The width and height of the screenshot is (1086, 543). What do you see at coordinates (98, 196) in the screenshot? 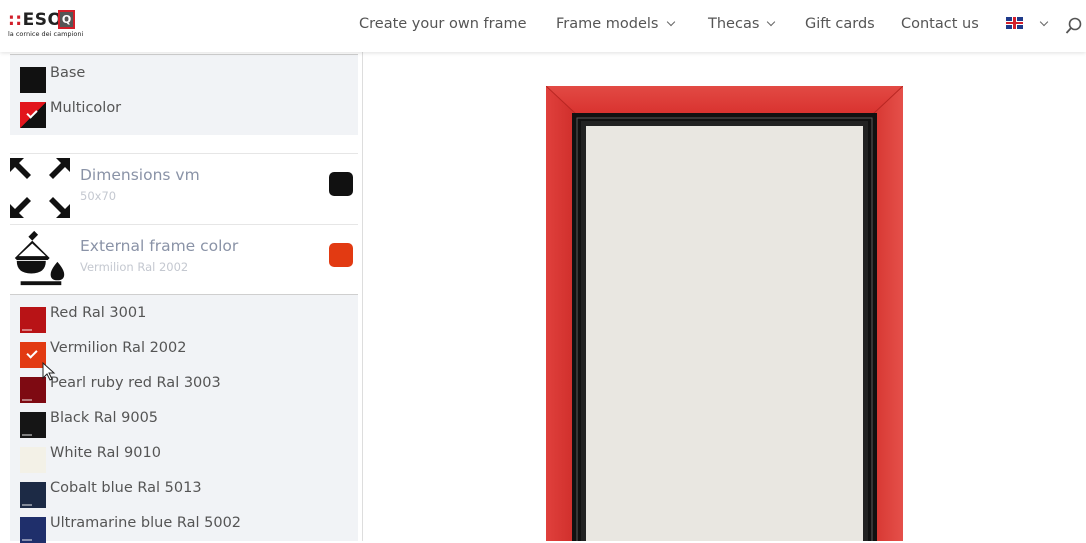
I see `section-value: 50x70` at bounding box center [98, 196].